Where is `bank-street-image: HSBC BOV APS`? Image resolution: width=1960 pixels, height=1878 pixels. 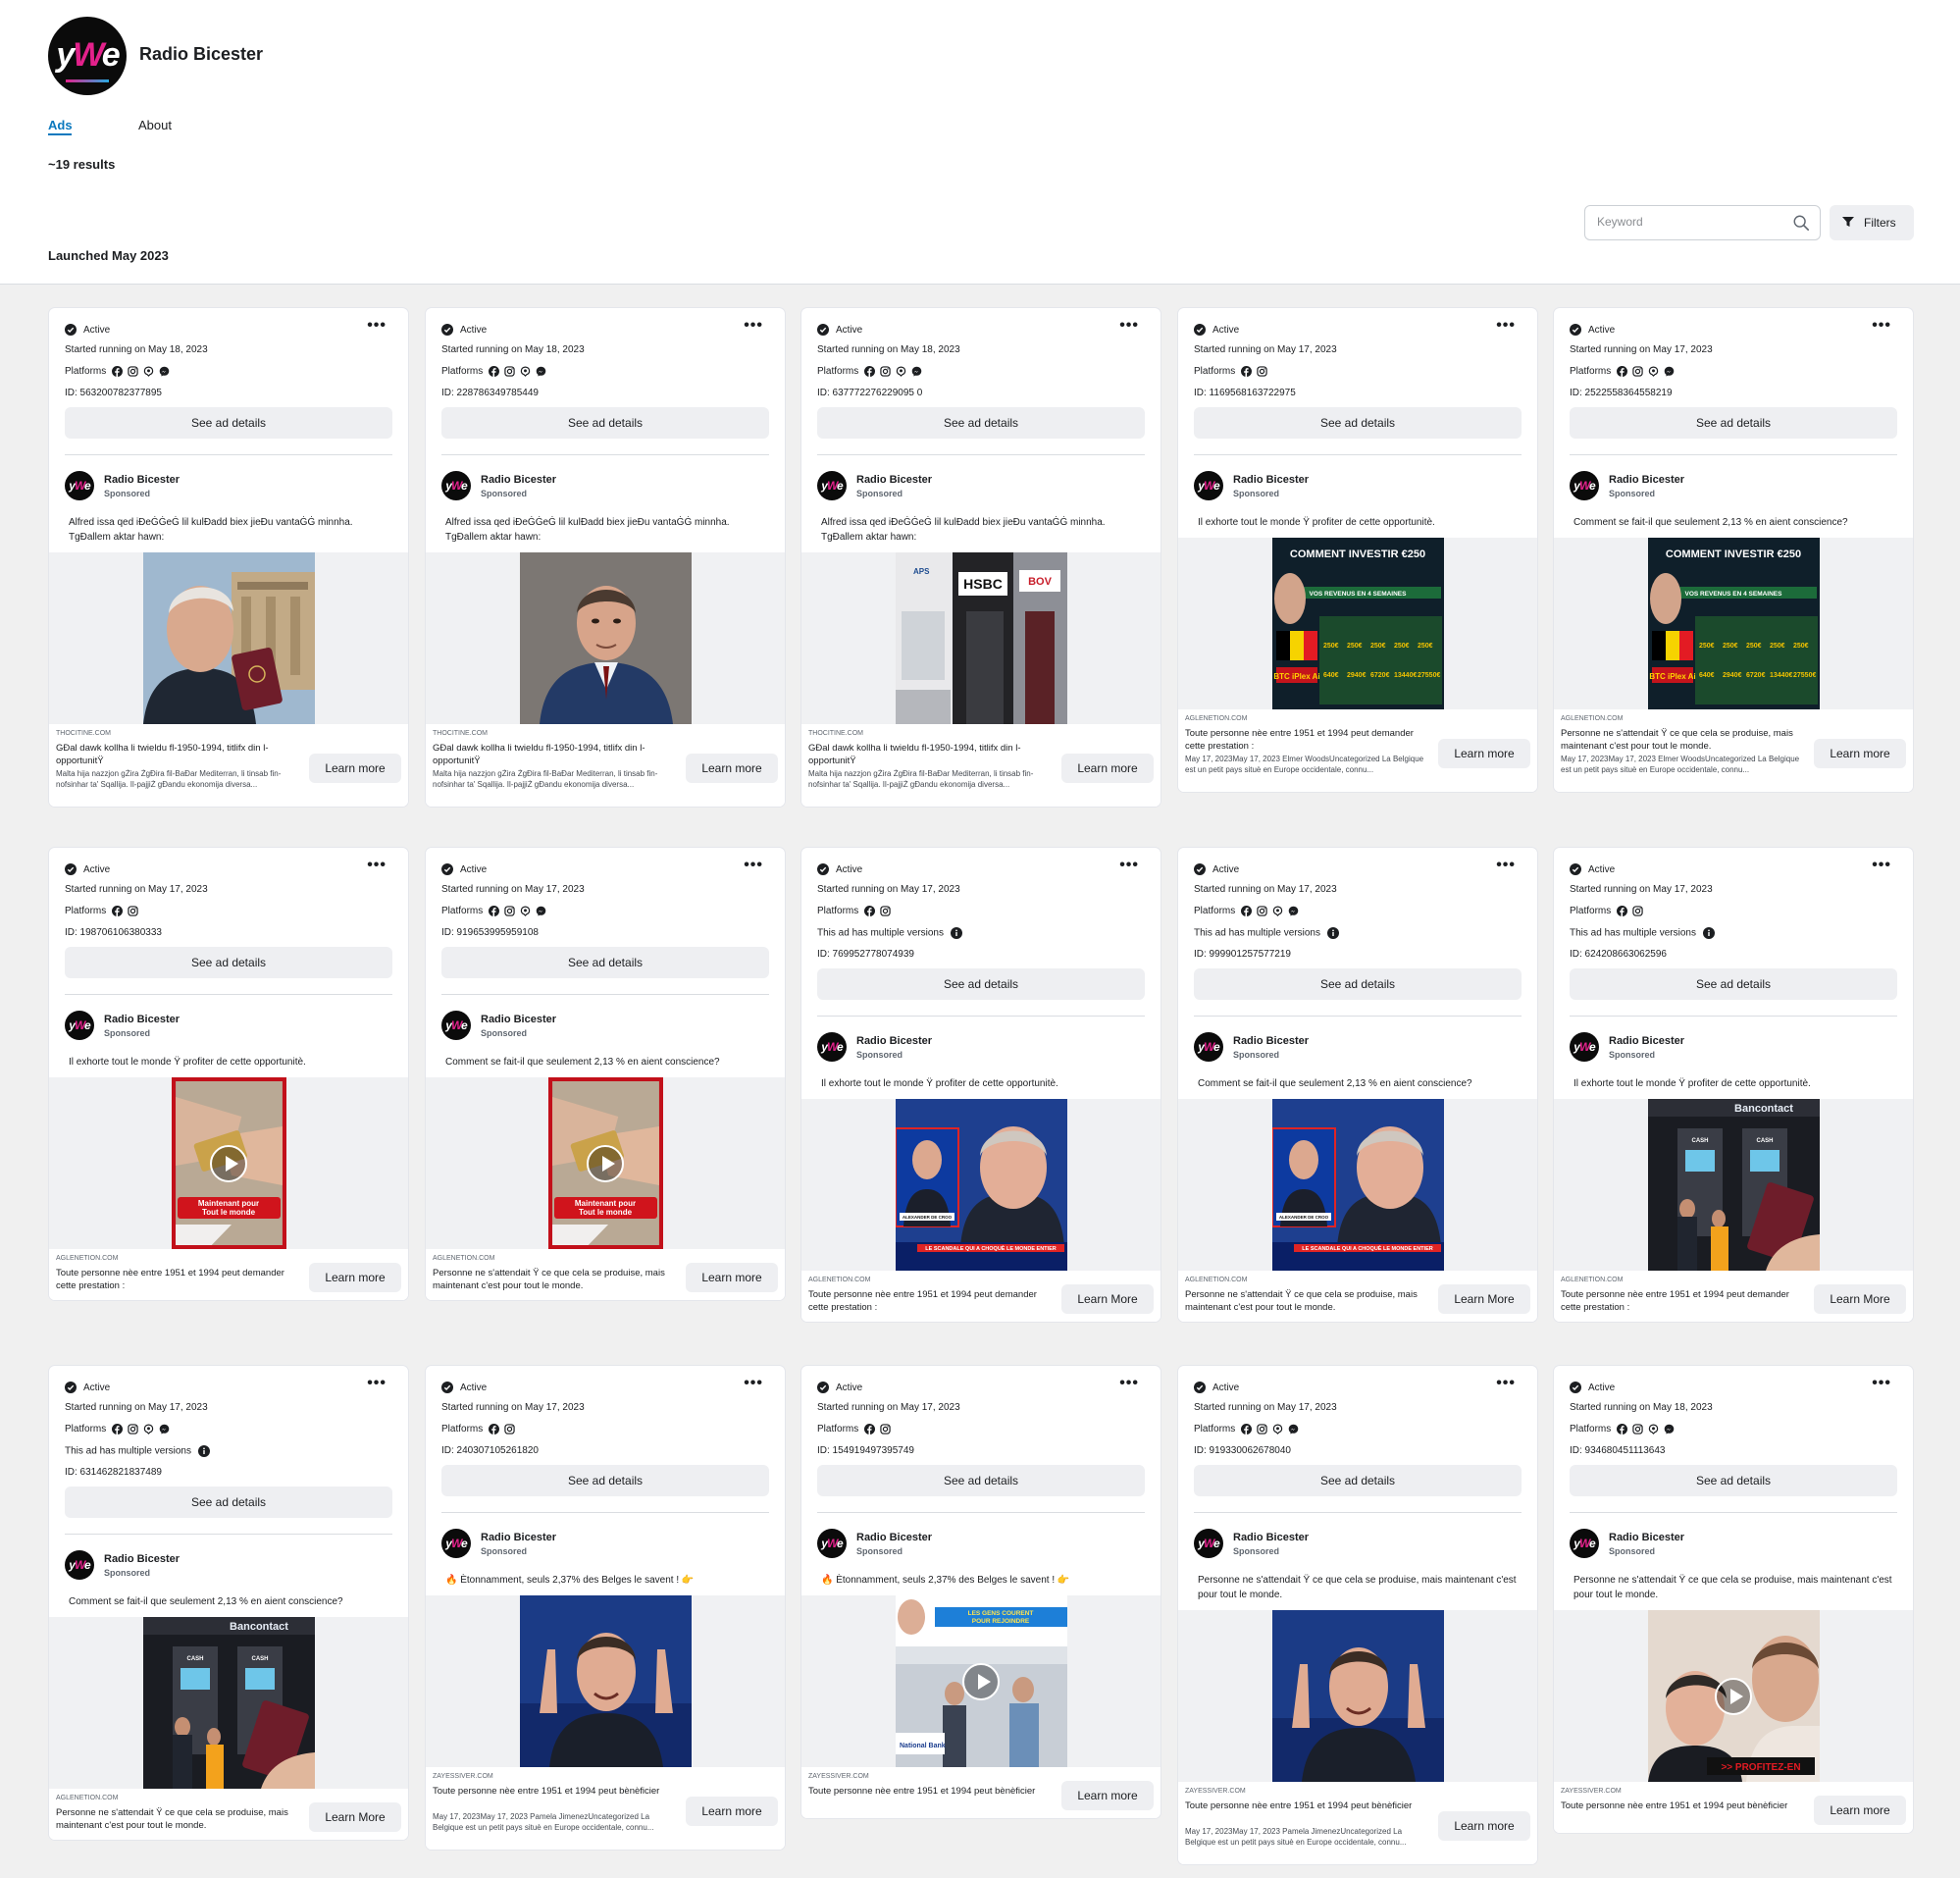 bank-street-image: HSBC BOV APS is located at coordinates (981, 638).